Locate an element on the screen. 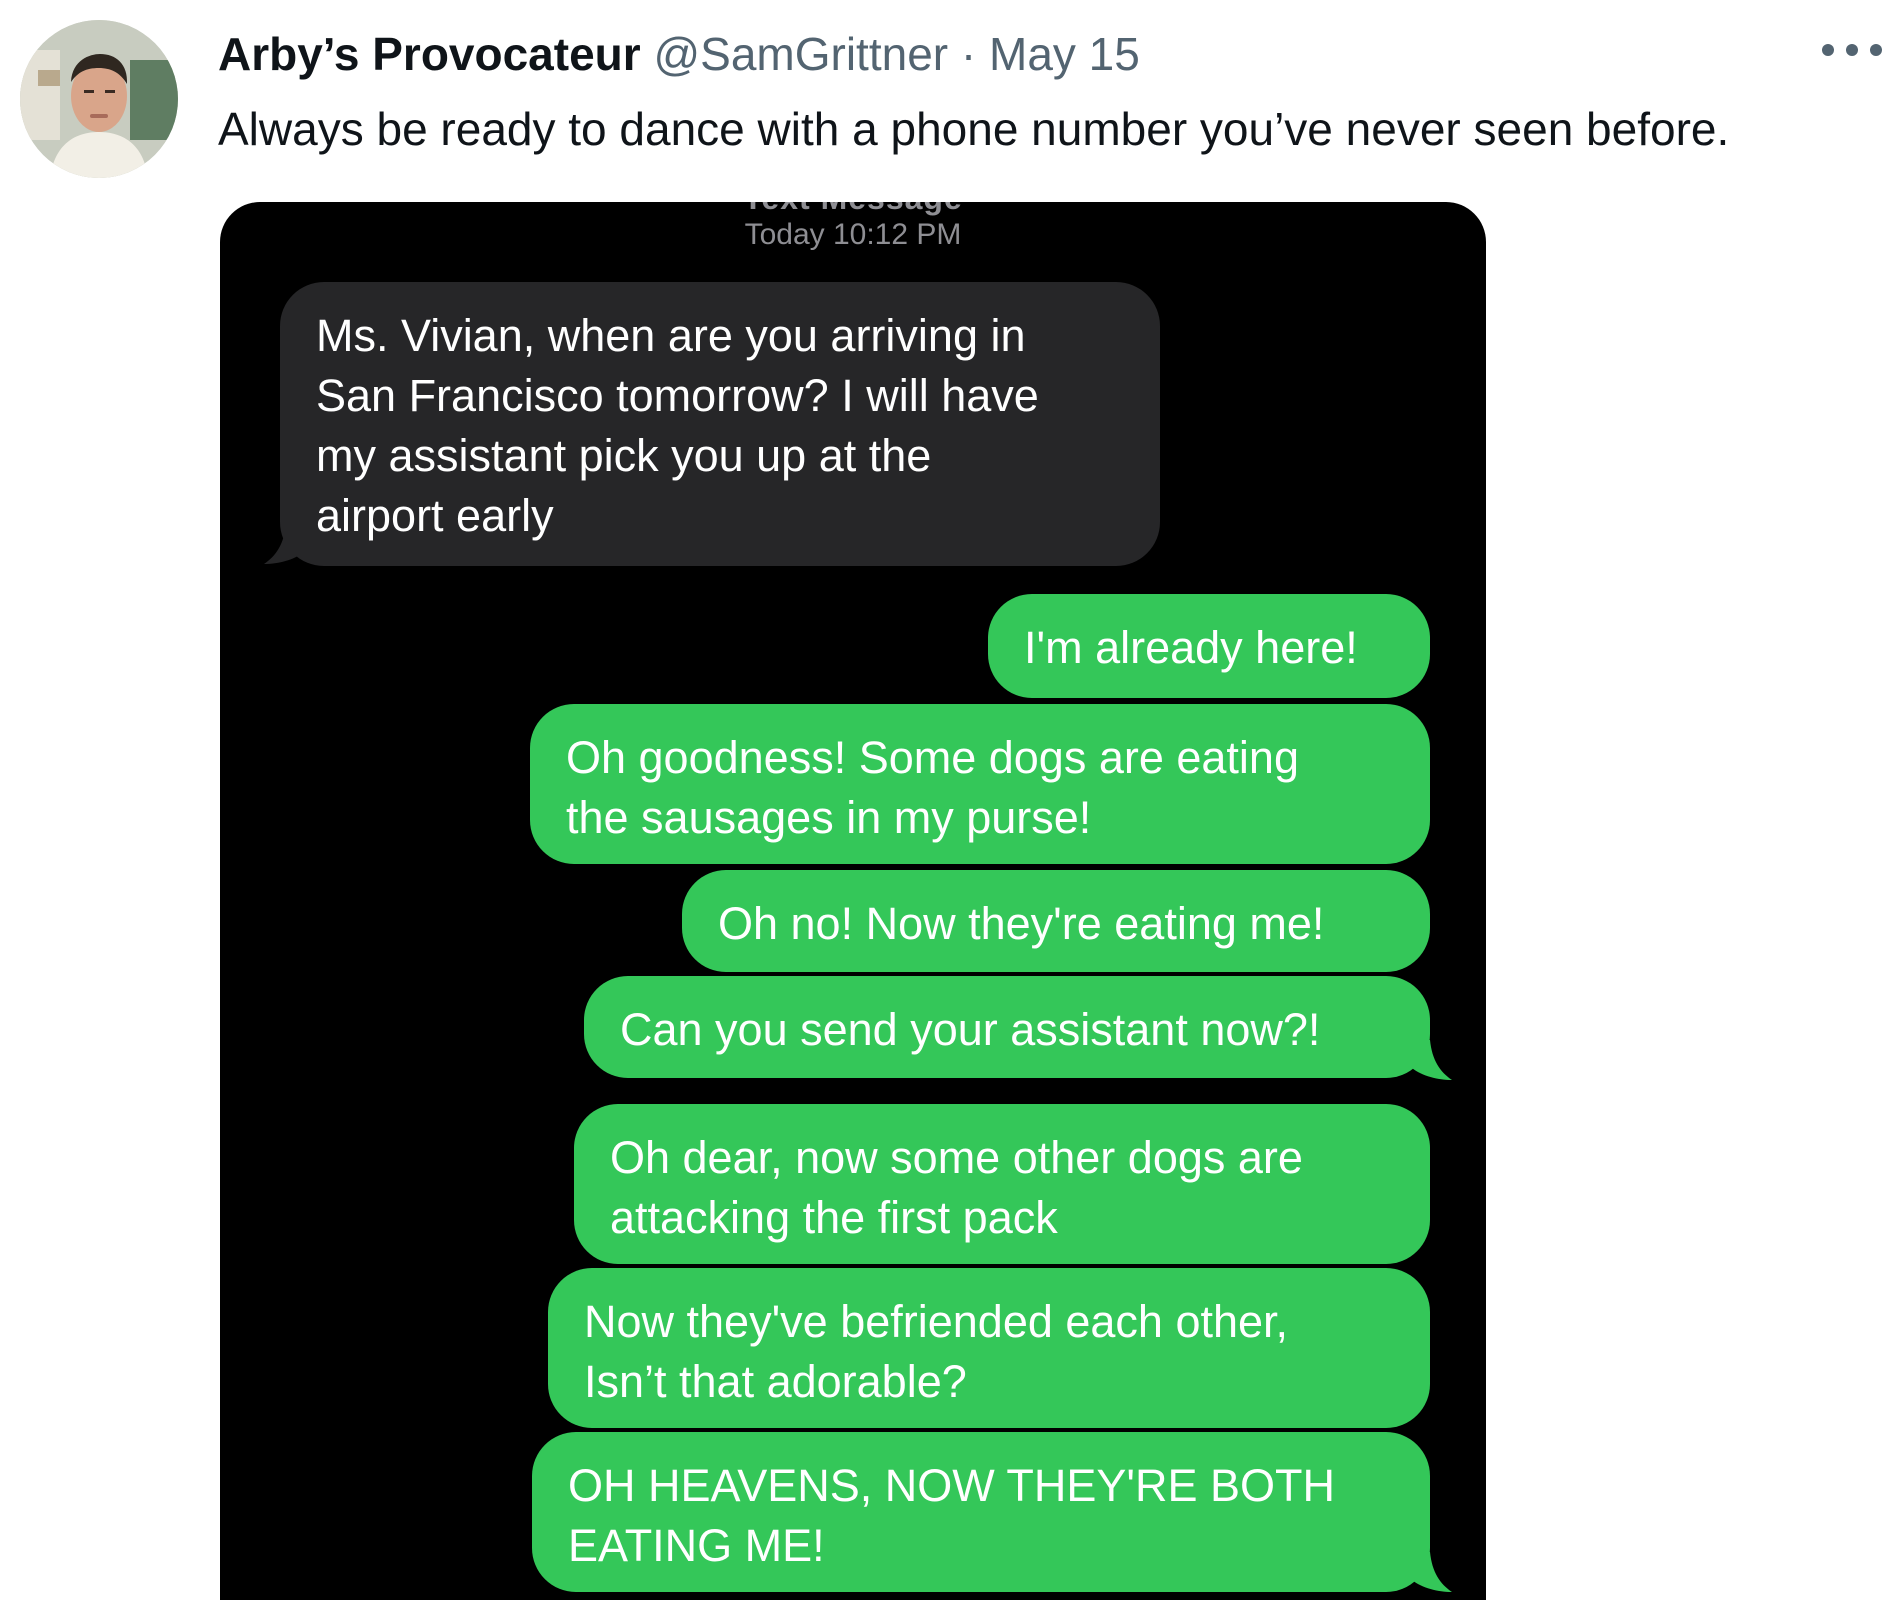  more-horizontal-icon is located at coordinates (1852, 50).